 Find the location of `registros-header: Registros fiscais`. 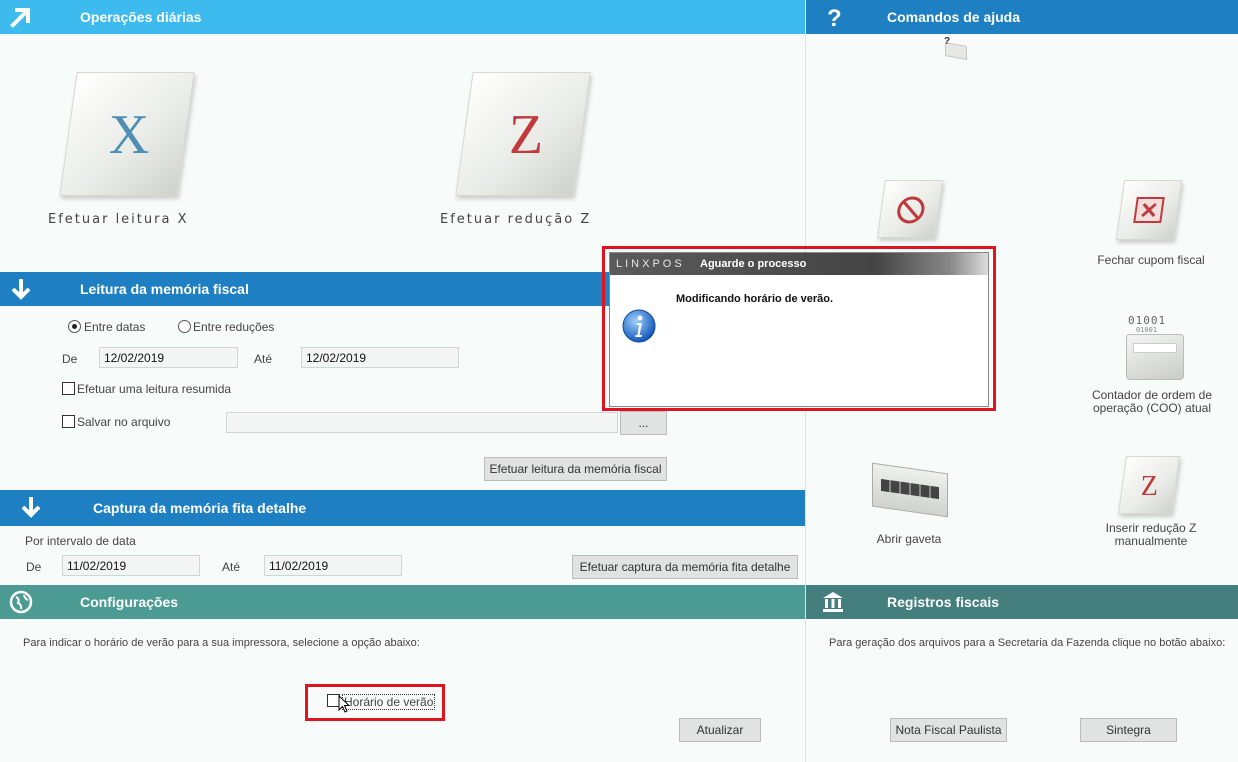

registros-header: Registros fiscais is located at coordinates (1022, 602).